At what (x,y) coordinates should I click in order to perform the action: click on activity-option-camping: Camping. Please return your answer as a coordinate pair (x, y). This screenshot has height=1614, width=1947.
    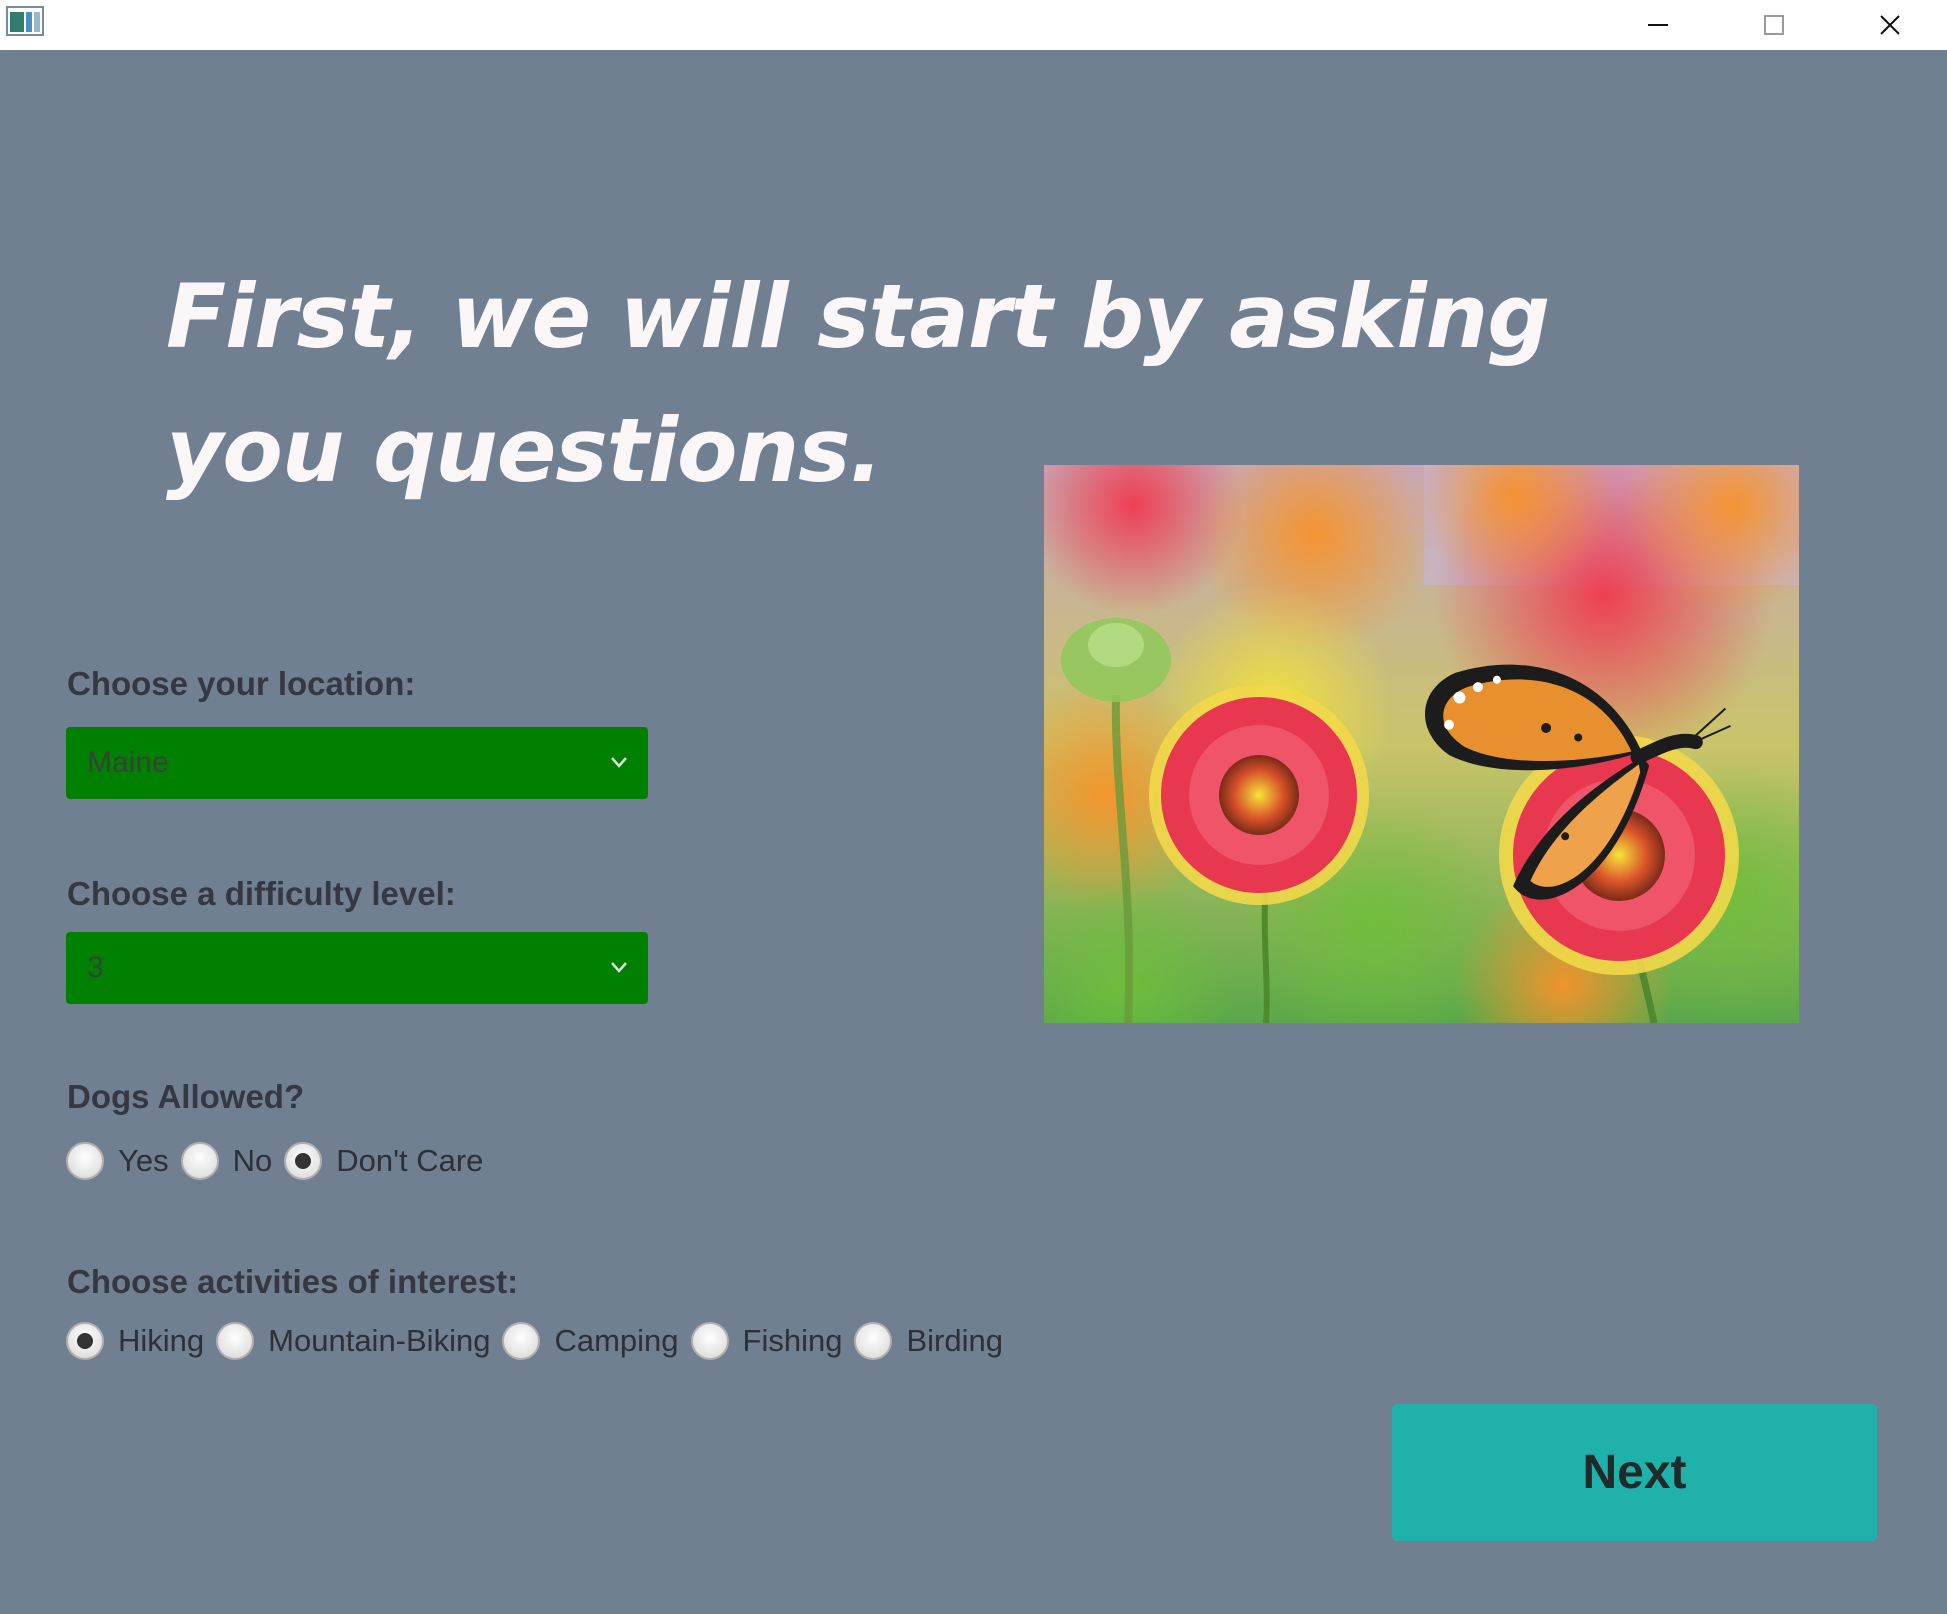
    Looking at the image, I should click on (590, 1341).